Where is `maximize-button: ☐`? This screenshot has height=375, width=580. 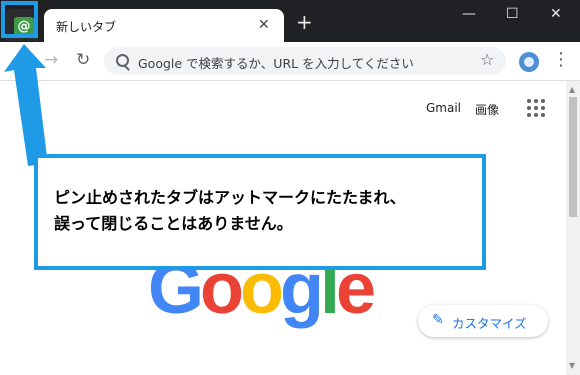 maximize-button: ☐ is located at coordinates (512, 14).